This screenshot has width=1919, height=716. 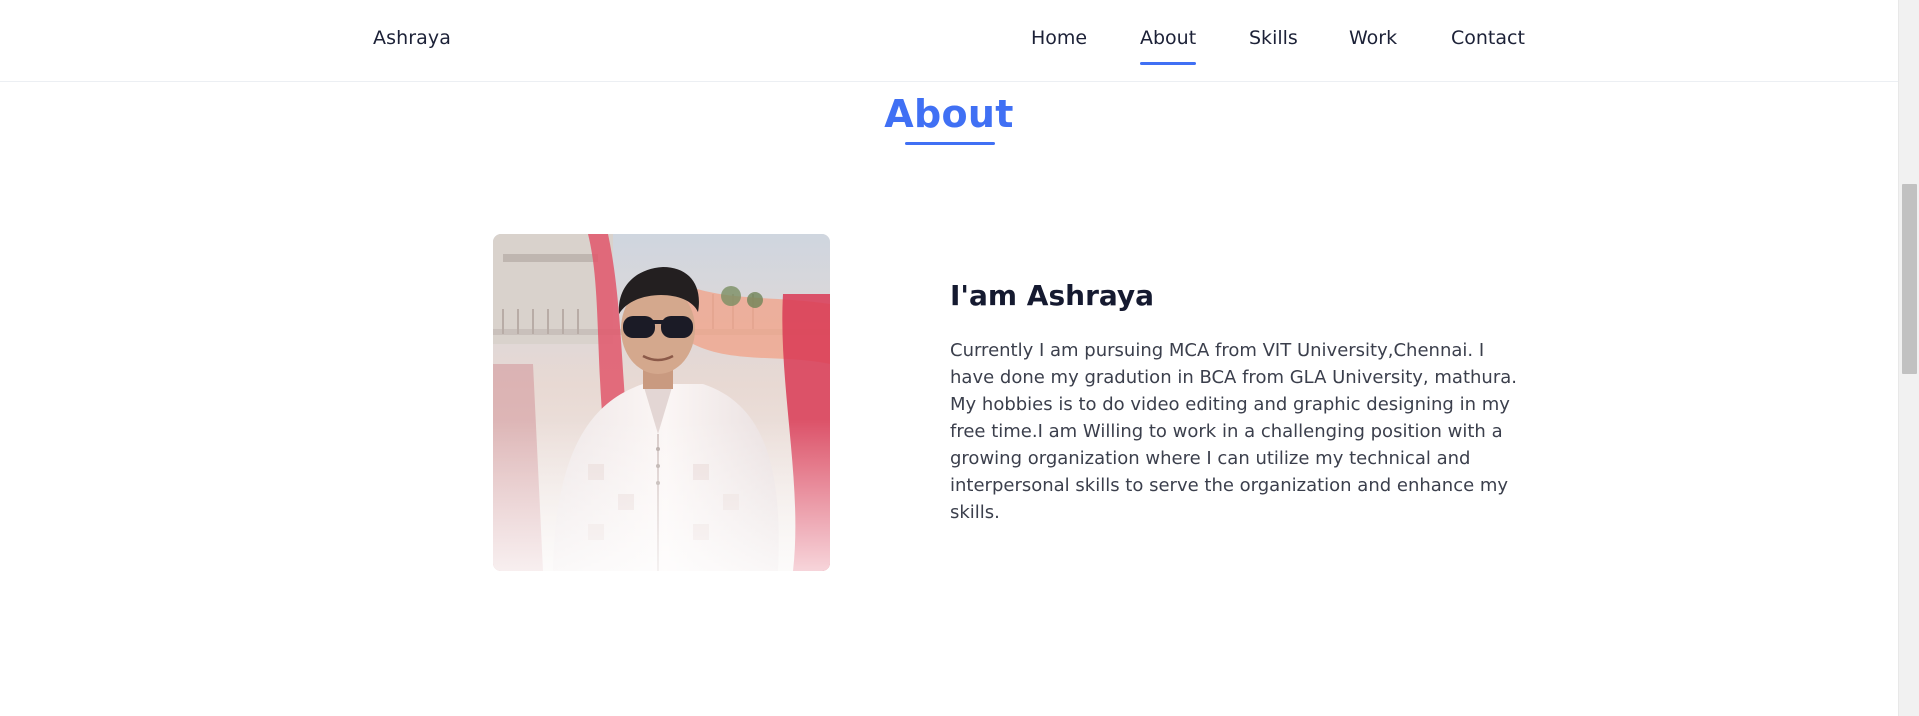 I want to click on profile-photo, so click(x=661, y=402).